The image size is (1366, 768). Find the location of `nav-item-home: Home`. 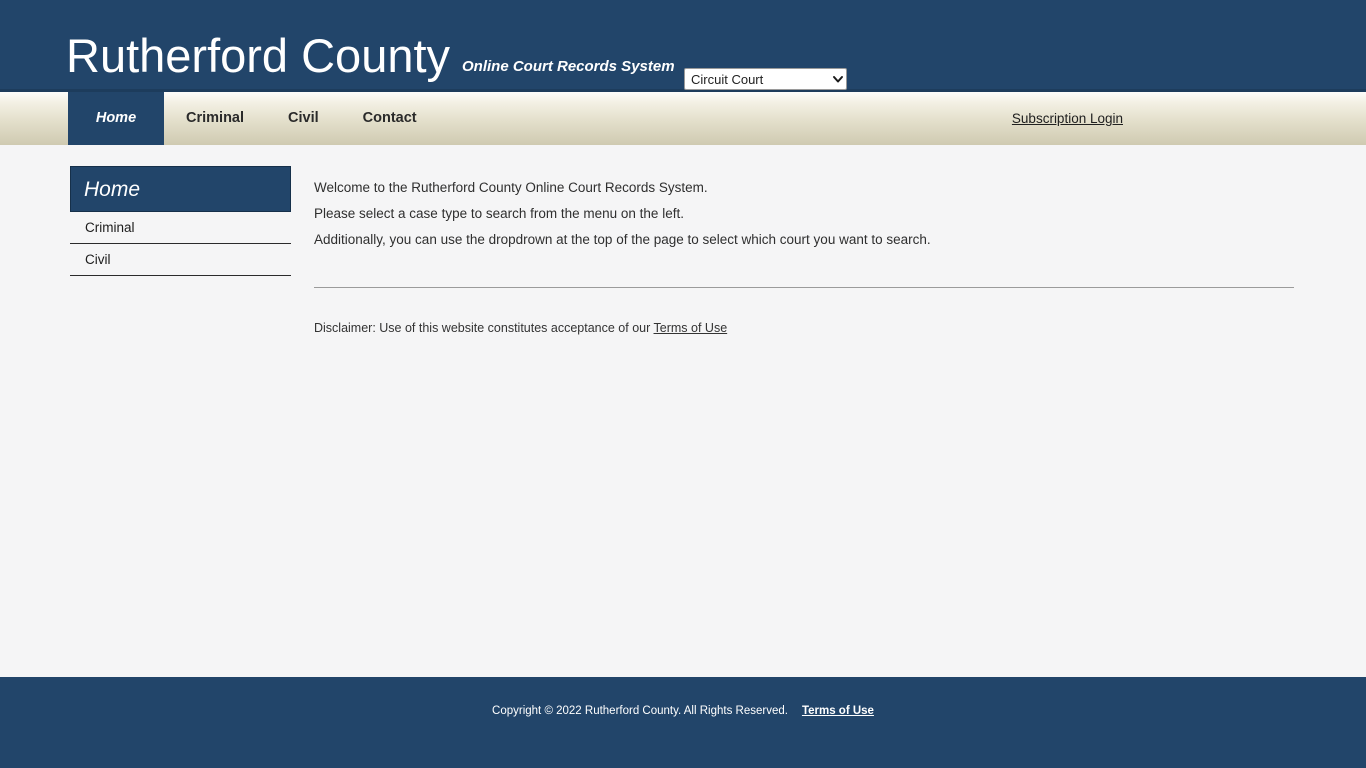

nav-item-home: Home is located at coordinates (116, 118).